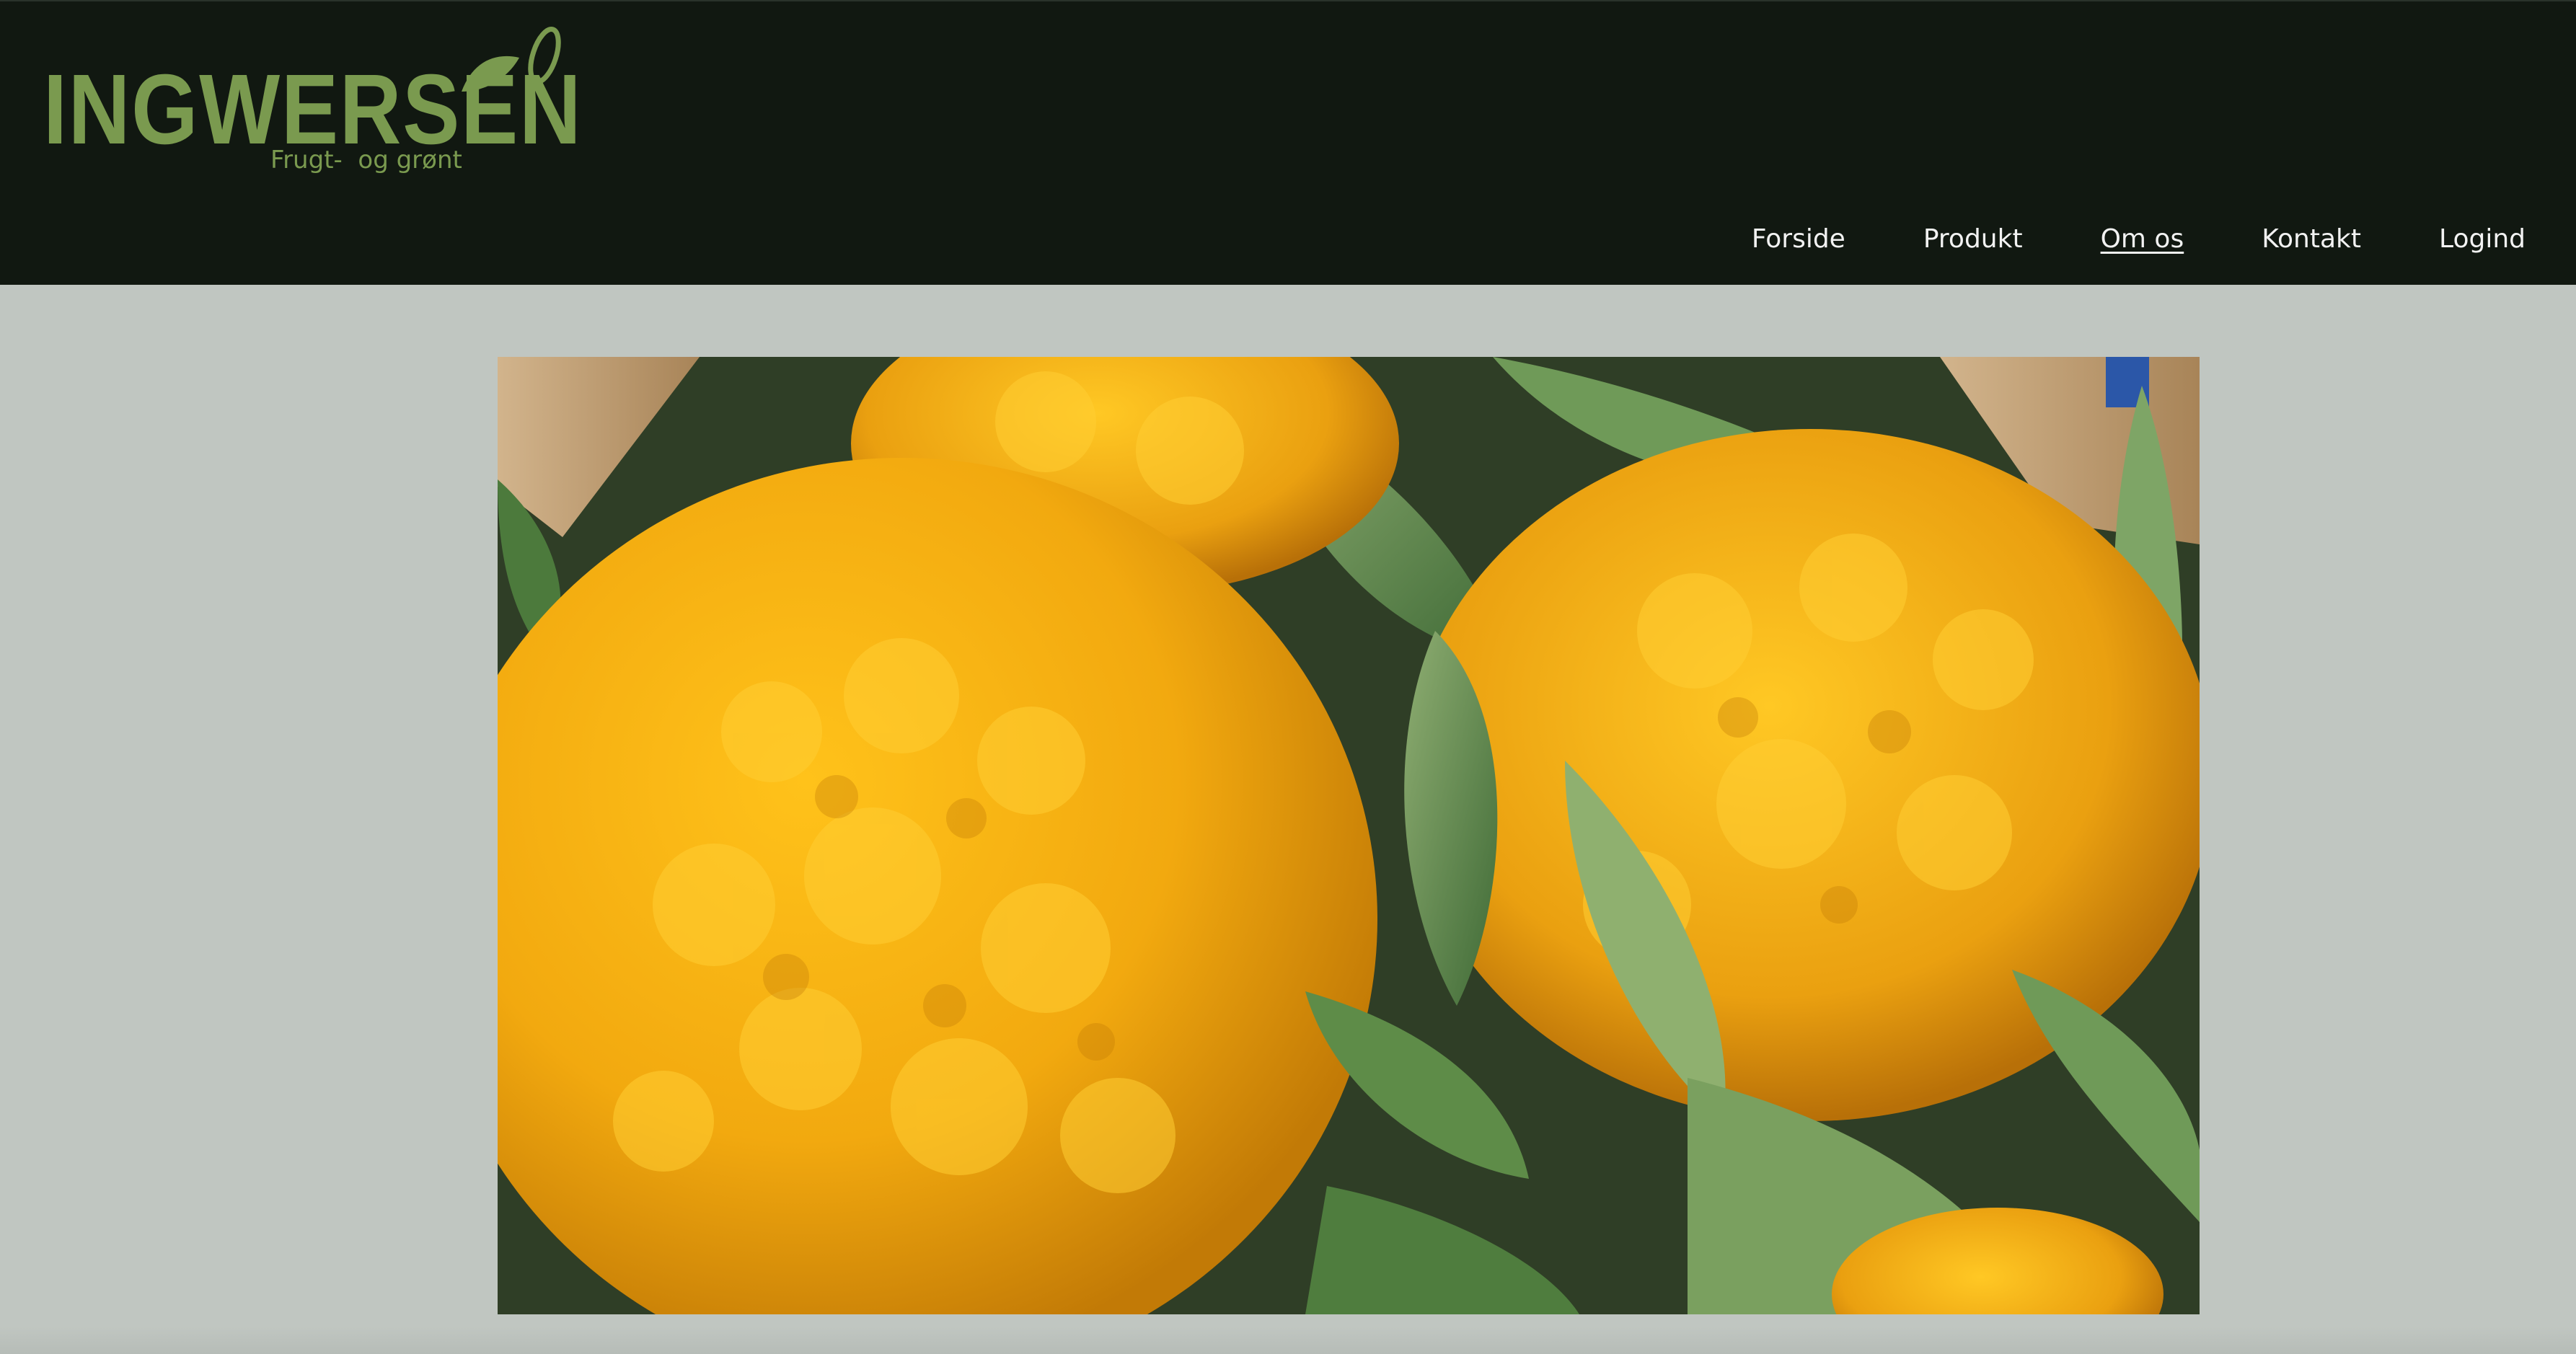 This screenshot has height=1354, width=2576. I want to click on nav-om-os: Om os, so click(2142, 239).